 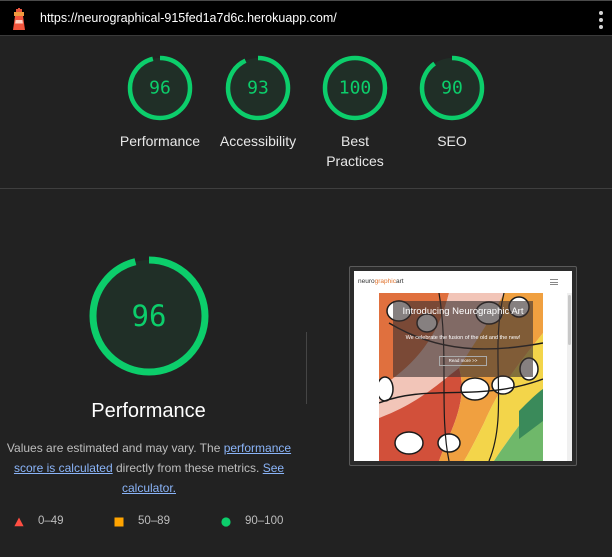 I want to click on gauge-score: 90, so click(x=452, y=88).